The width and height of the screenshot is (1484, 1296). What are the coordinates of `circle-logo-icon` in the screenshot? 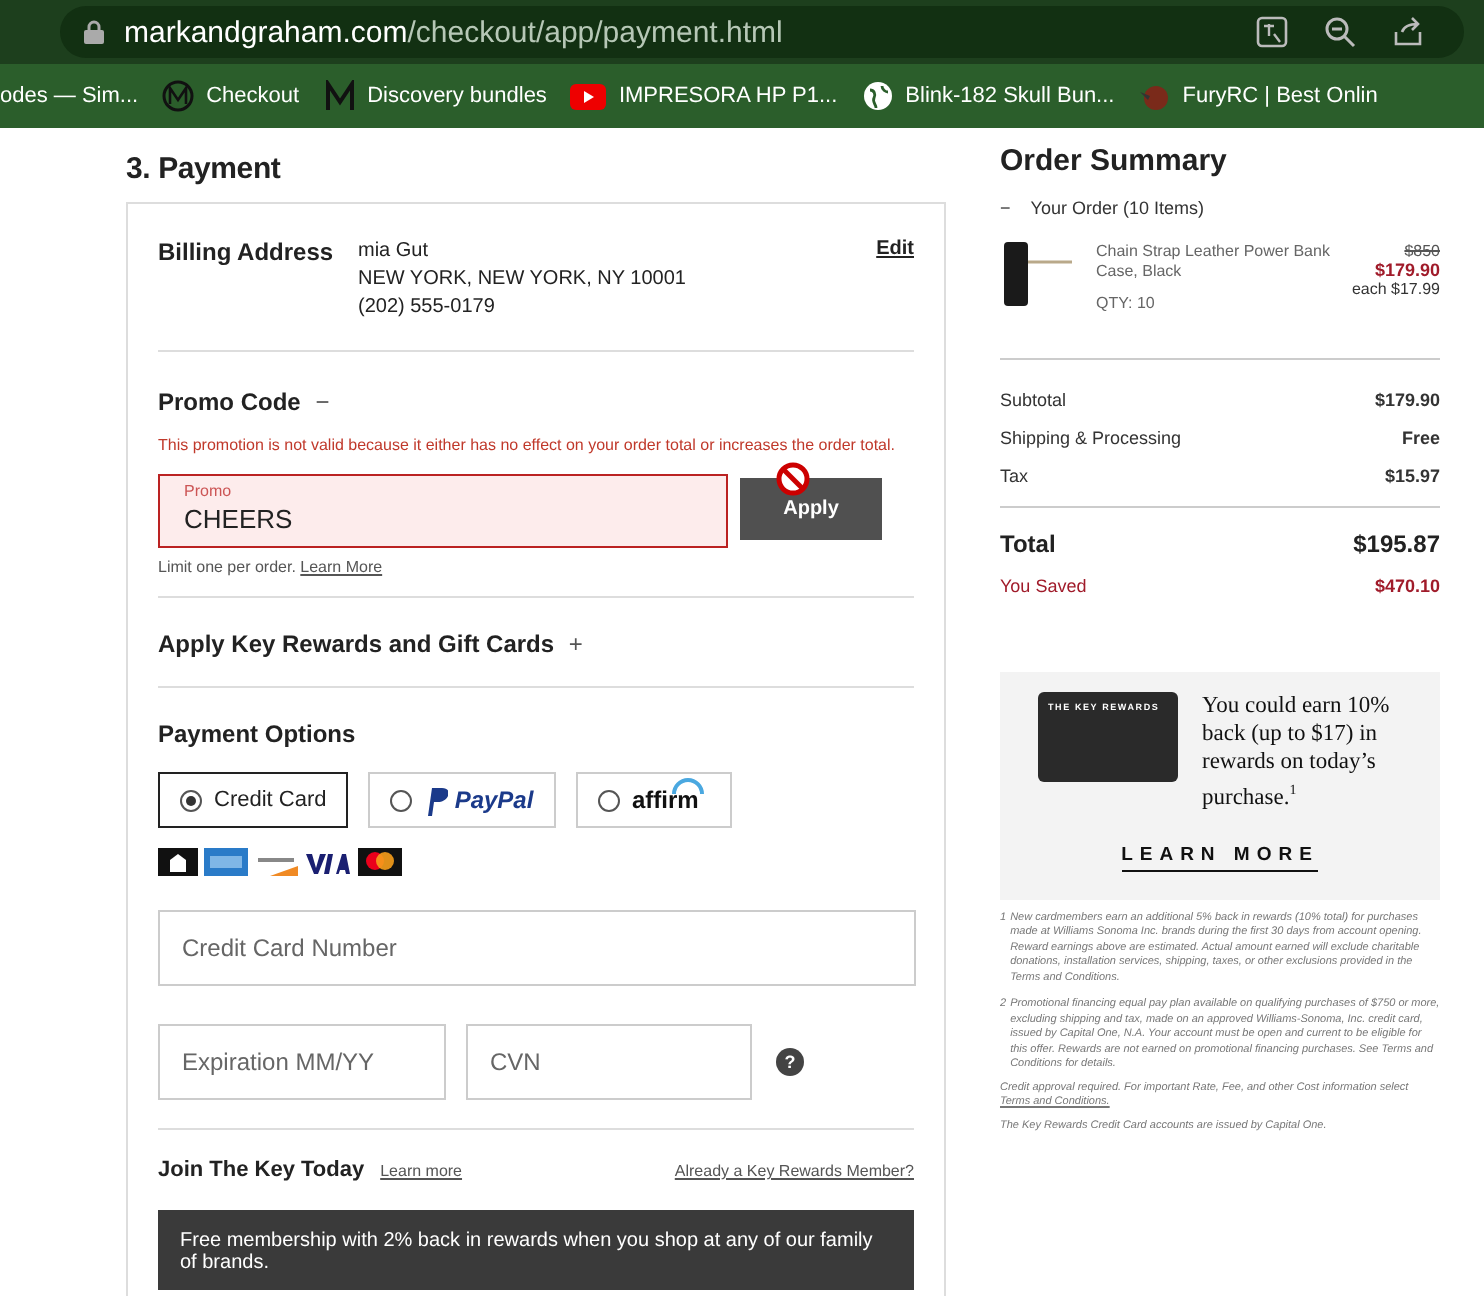 It's located at (178, 96).